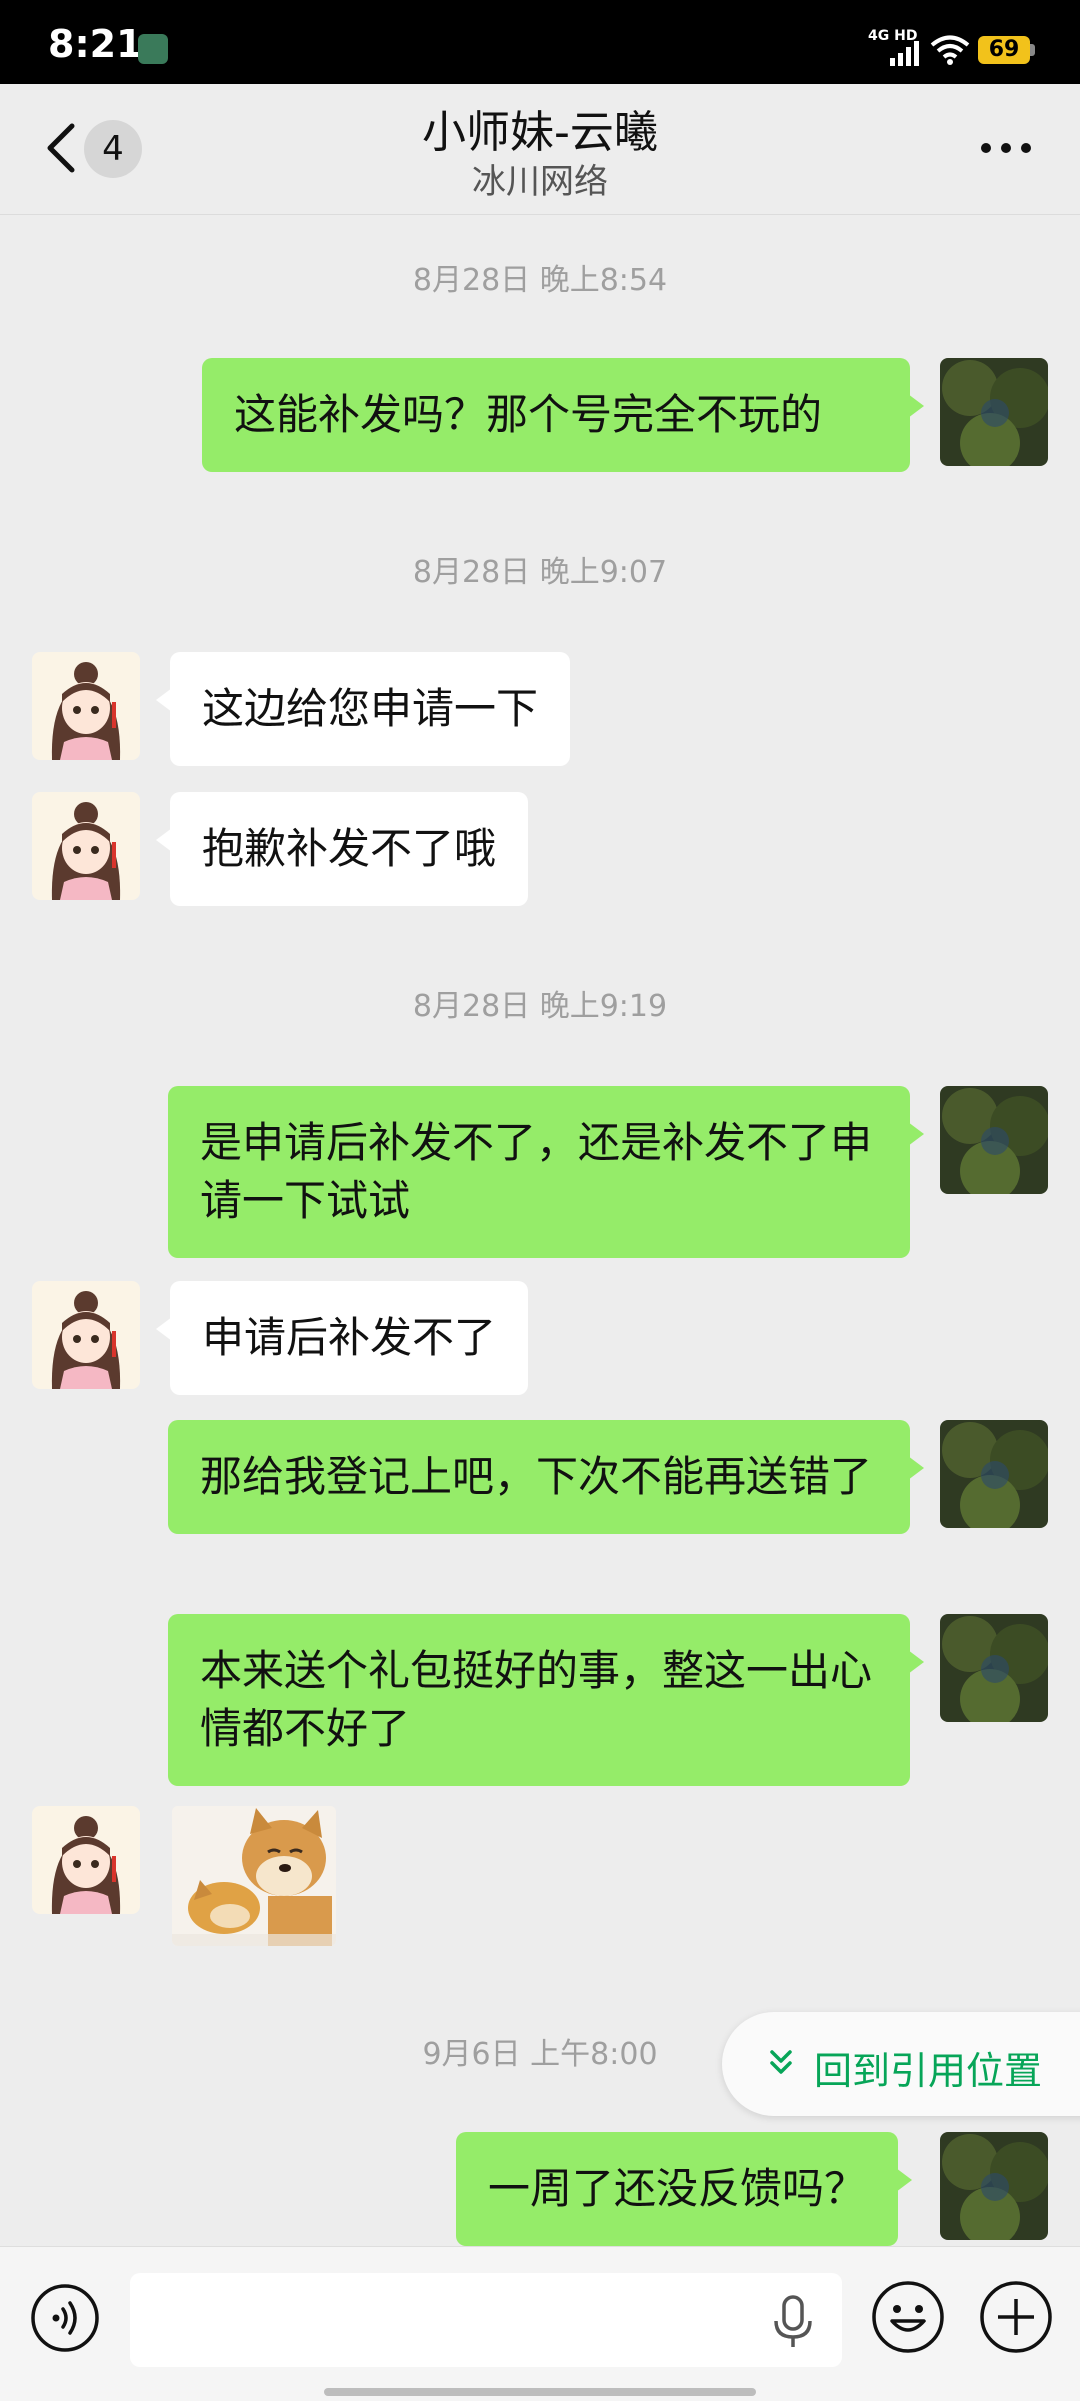  I want to click on plus-icon, so click(1016, 2317).